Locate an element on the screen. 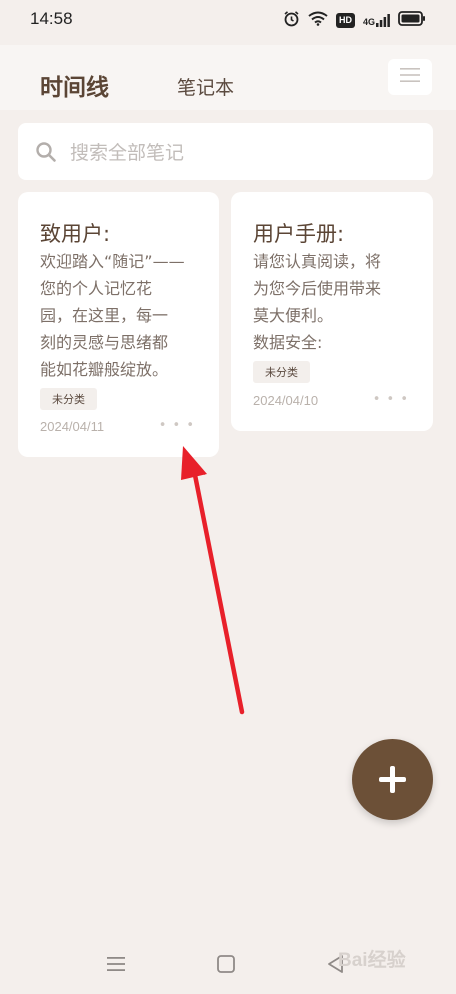 This screenshot has height=994, width=456. add-note-button is located at coordinates (392, 779).